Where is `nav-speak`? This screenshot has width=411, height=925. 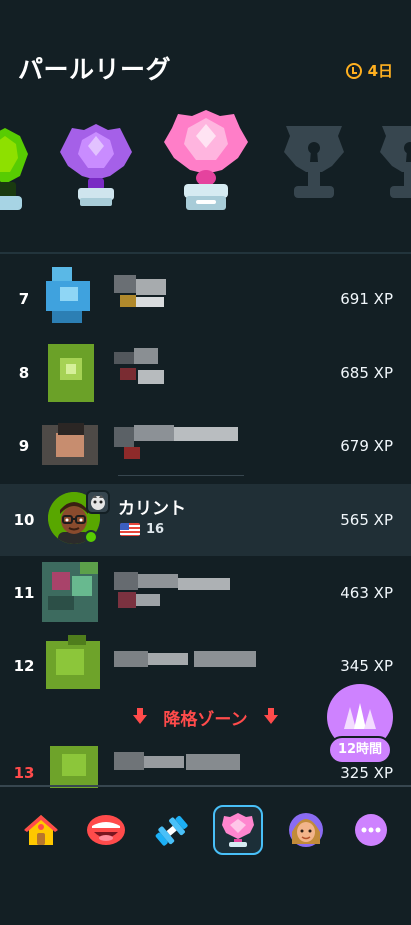 nav-speak is located at coordinates (106, 830).